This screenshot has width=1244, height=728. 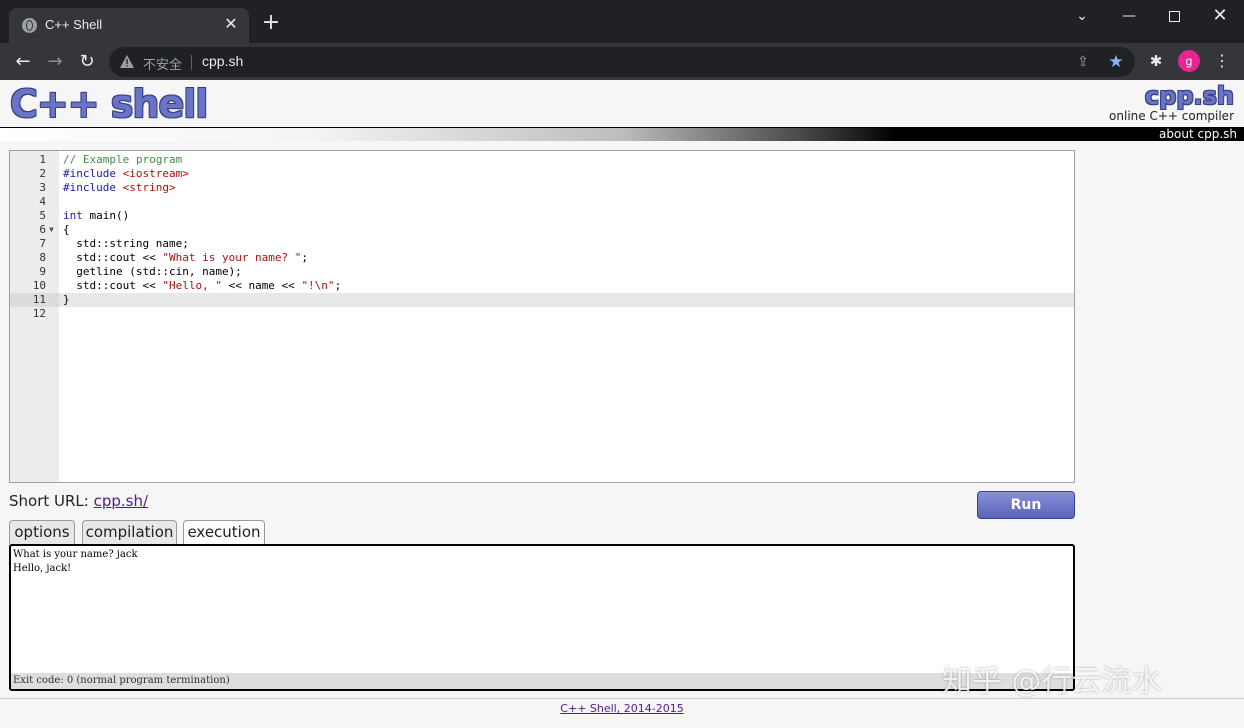 I want to click on code-line: 12, so click(x=542, y=314).